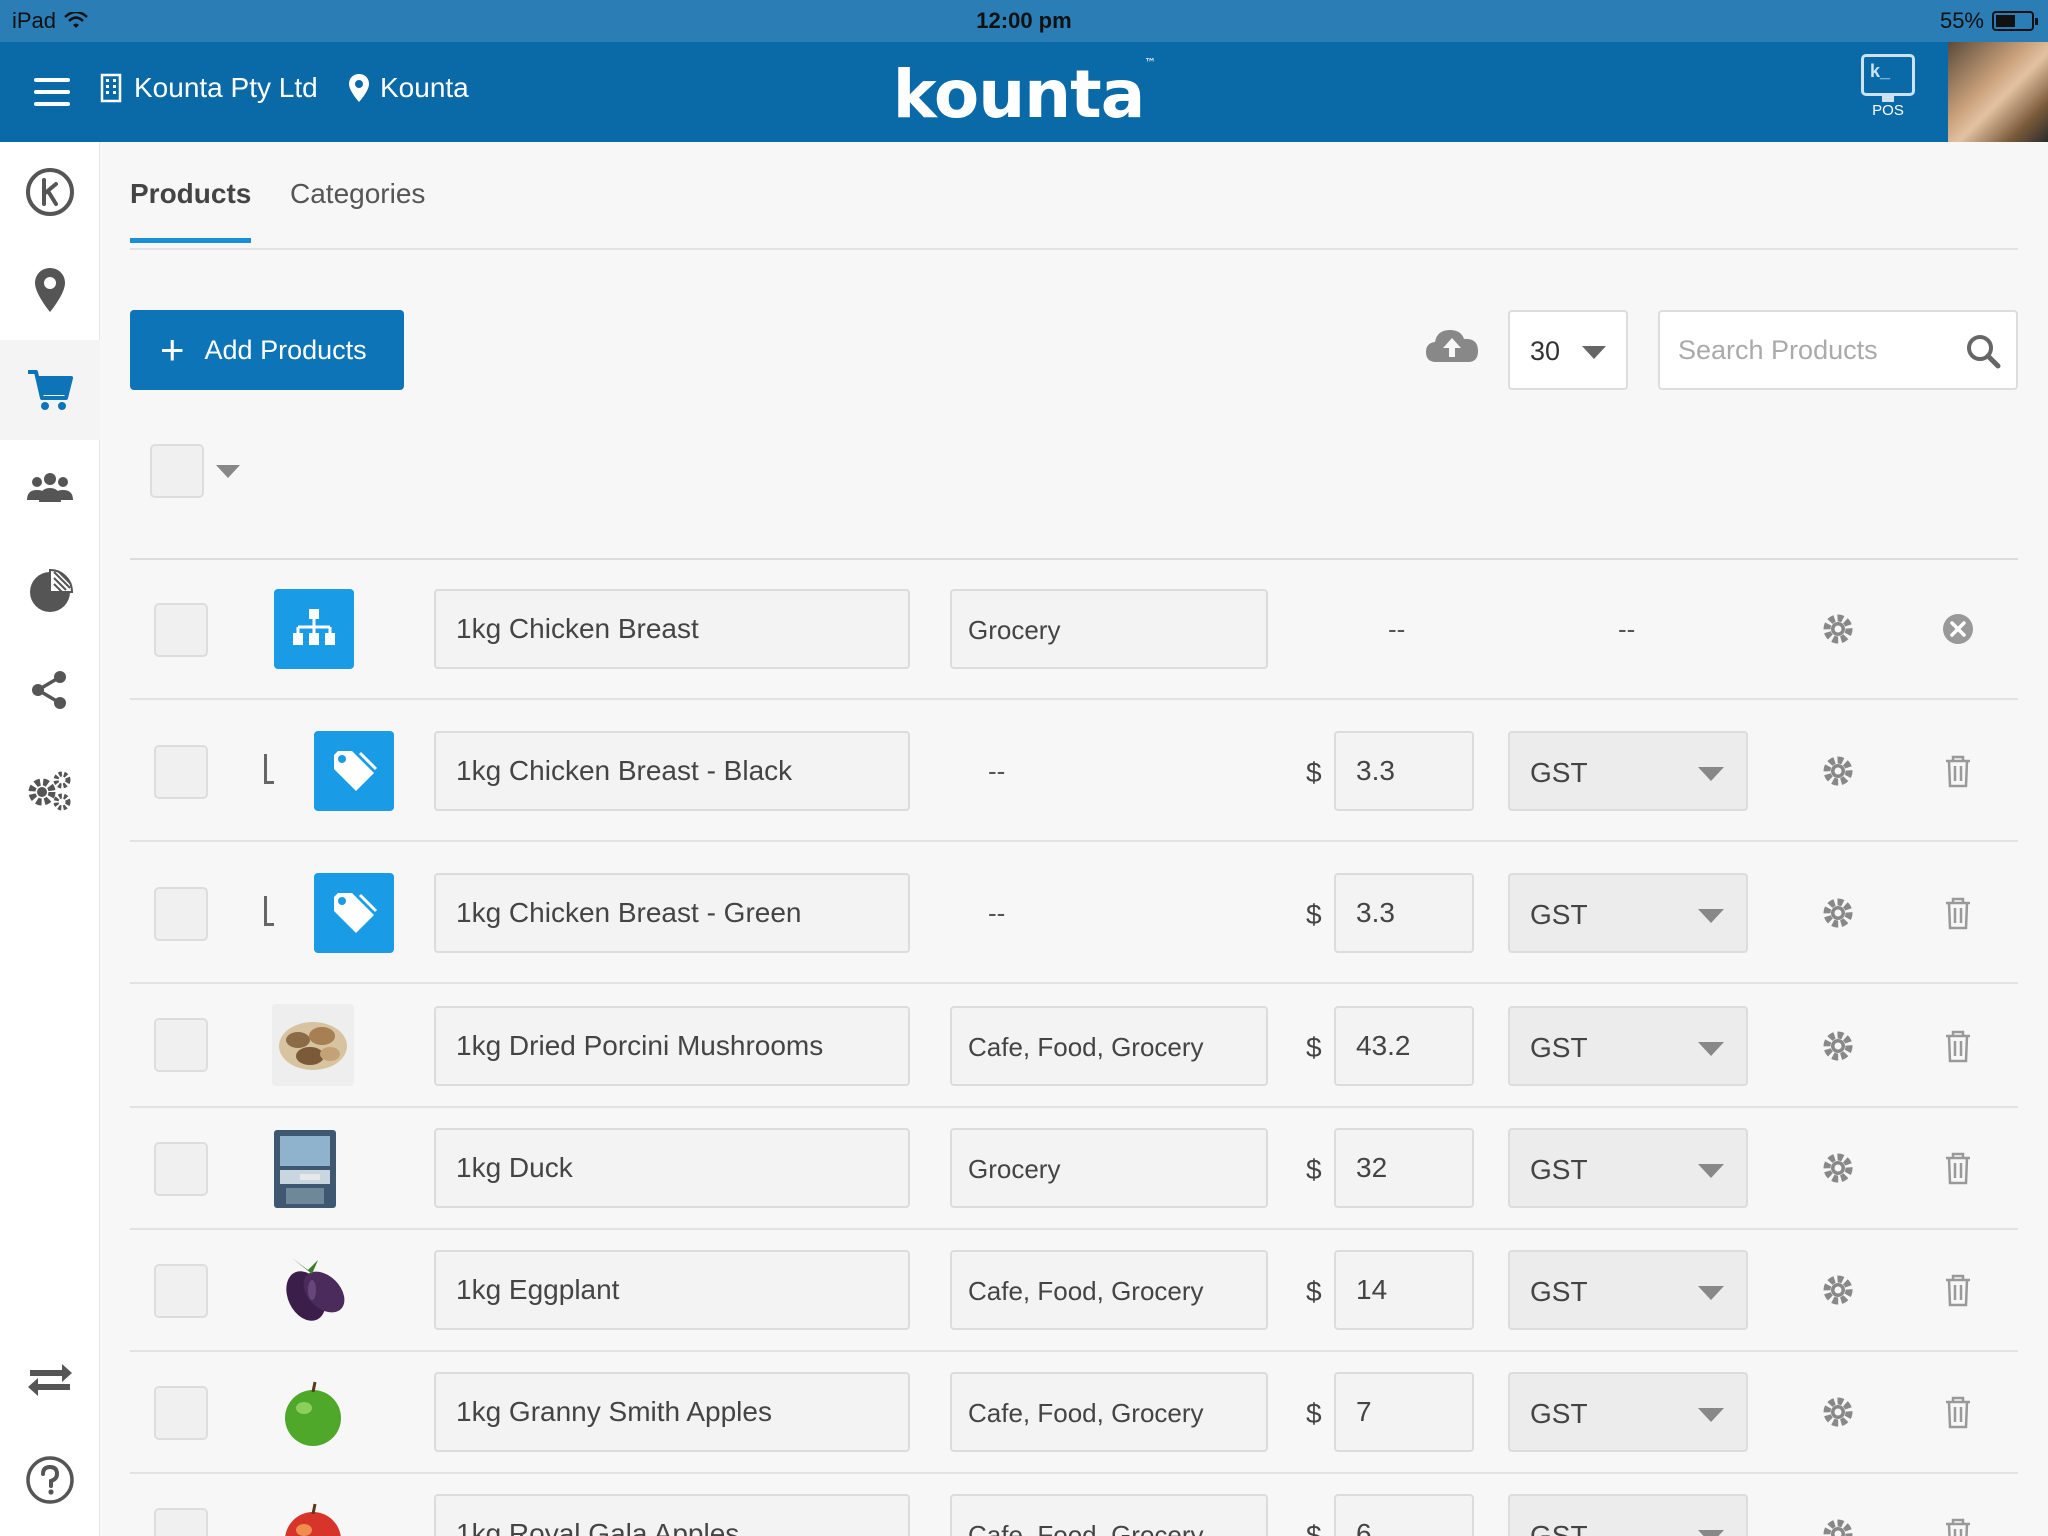 Image resolution: width=2048 pixels, height=1536 pixels. What do you see at coordinates (1568, 350) in the screenshot?
I see `per-page-select: 30` at bounding box center [1568, 350].